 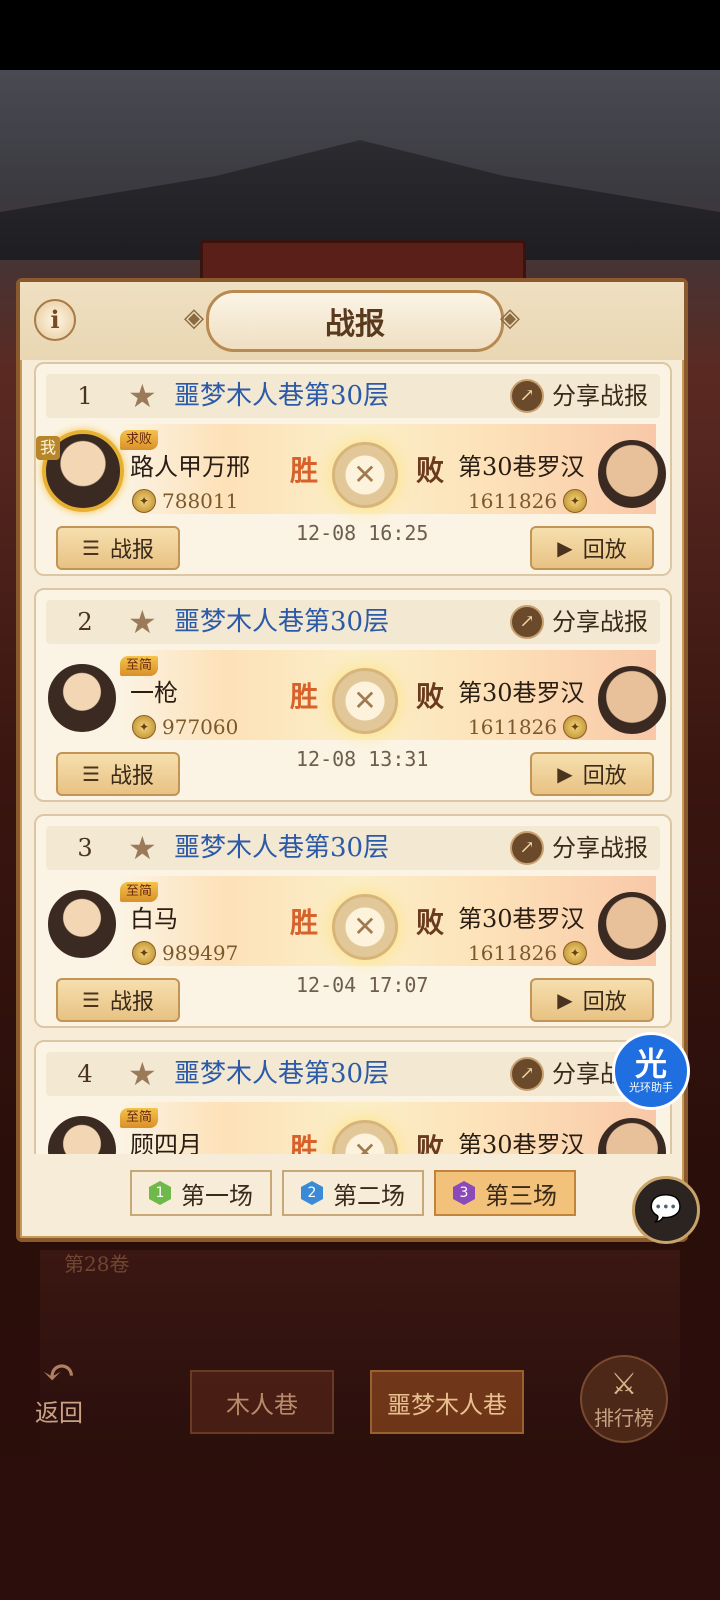 I want to click on report-number: 1, so click(x=85, y=396).